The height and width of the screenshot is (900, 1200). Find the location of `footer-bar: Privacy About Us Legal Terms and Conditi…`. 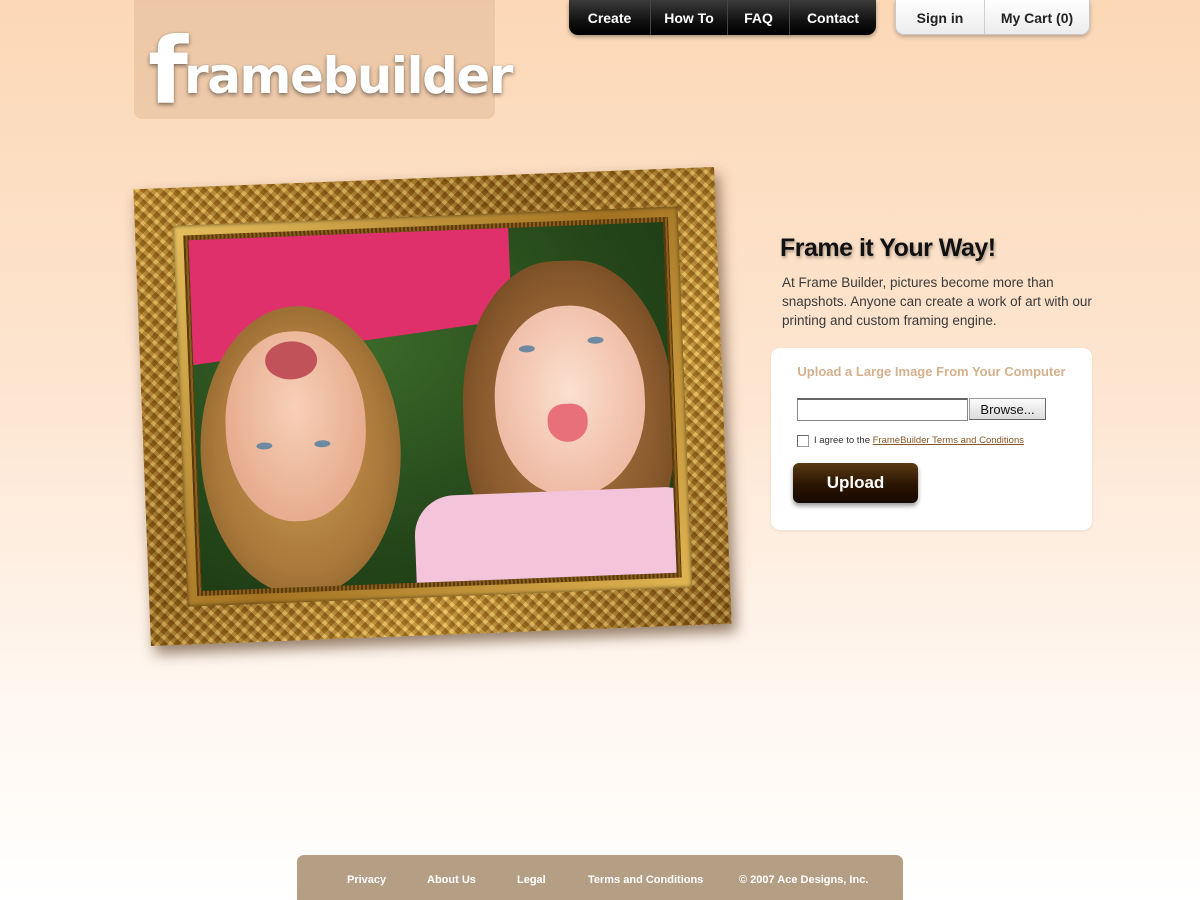

footer-bar: Privacy About Us Legal Terms and Conditi… is located at coordinates (600, 877).